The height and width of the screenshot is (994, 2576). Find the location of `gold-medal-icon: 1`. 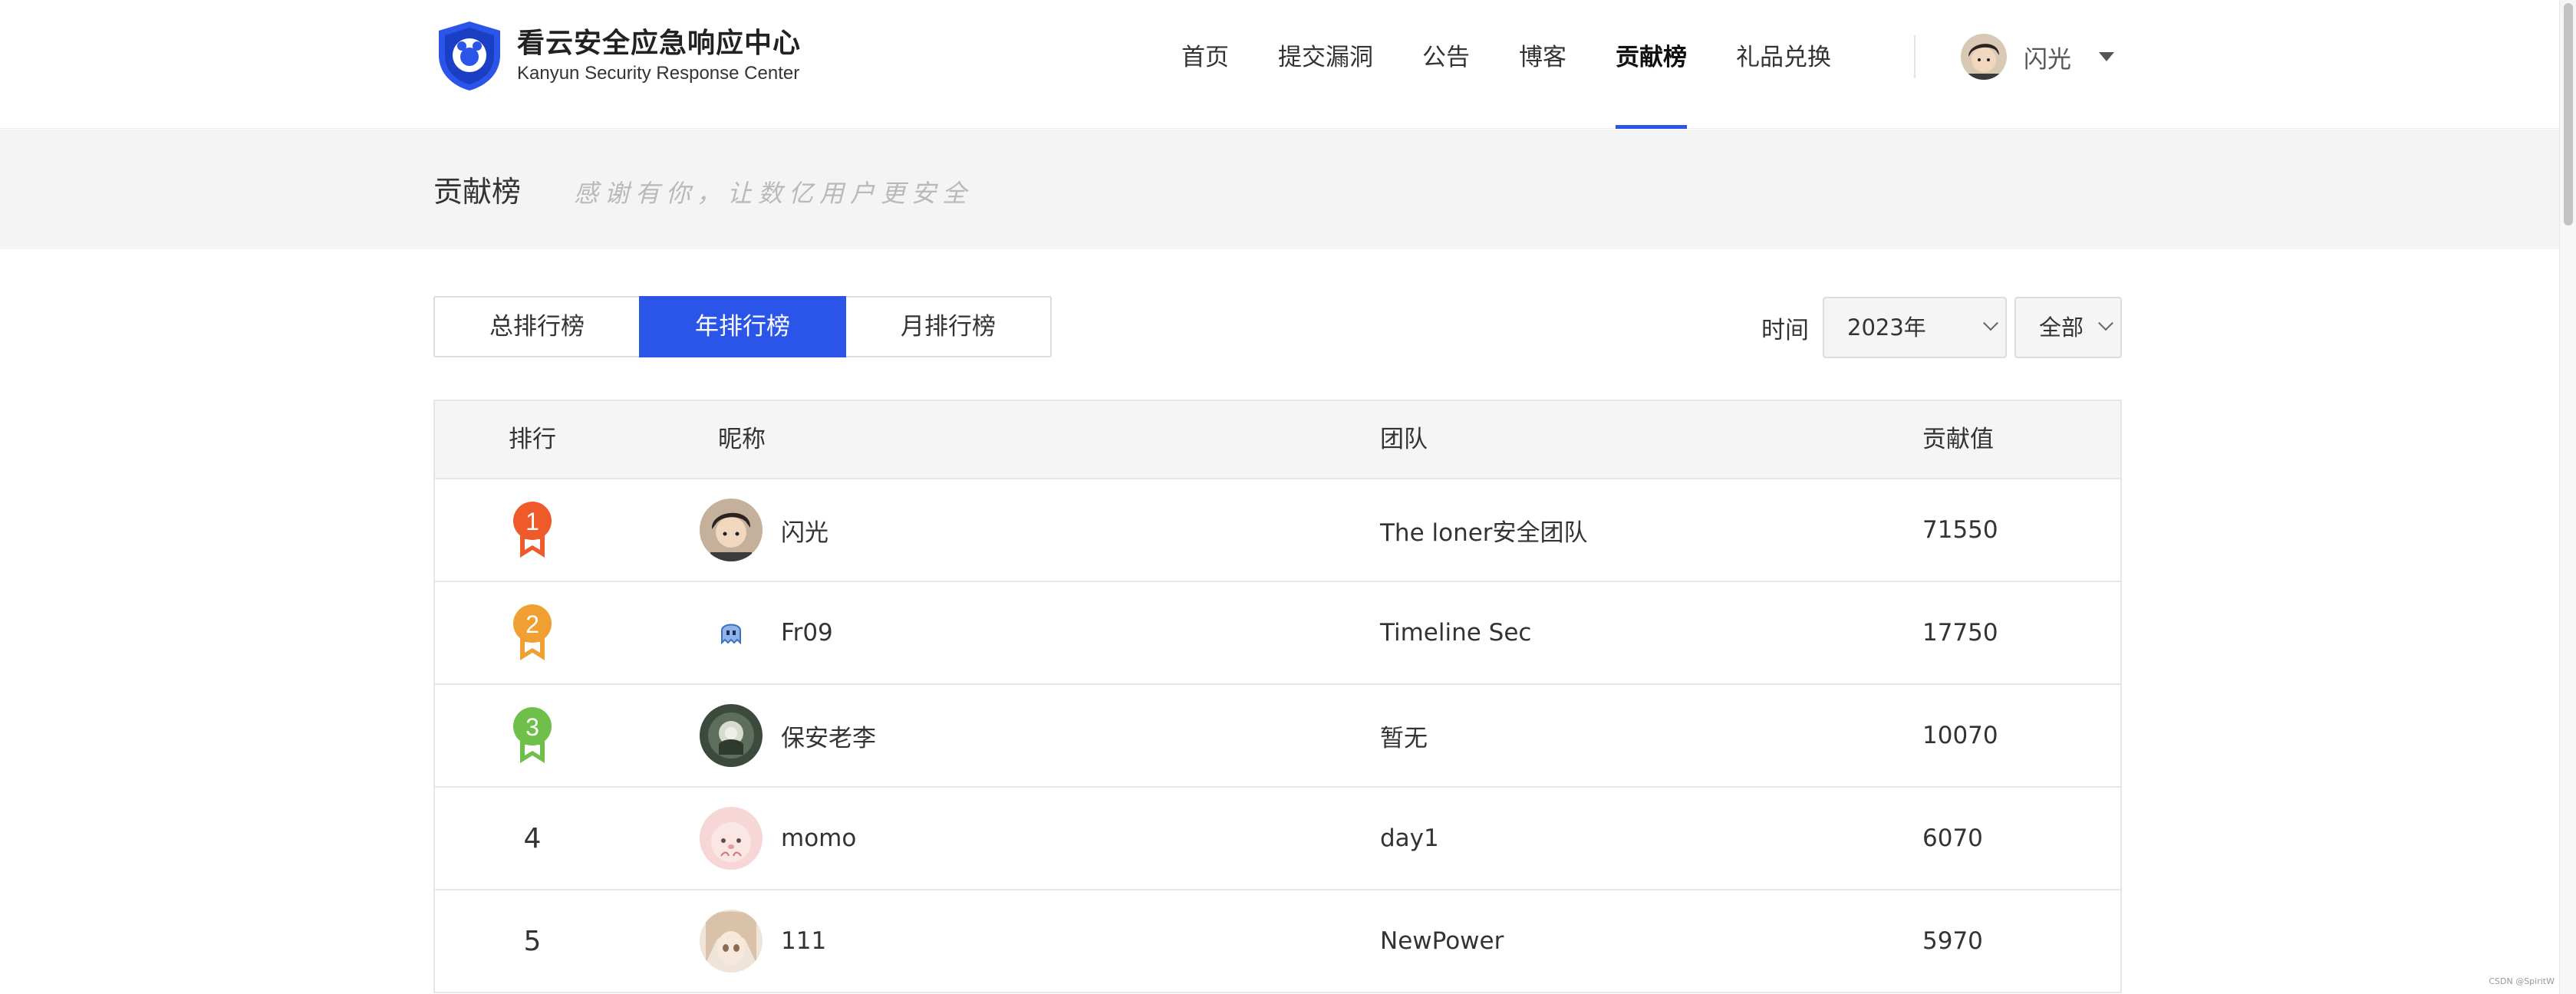

gold-medal-icon: 1 is located at coordinates (532, 530).